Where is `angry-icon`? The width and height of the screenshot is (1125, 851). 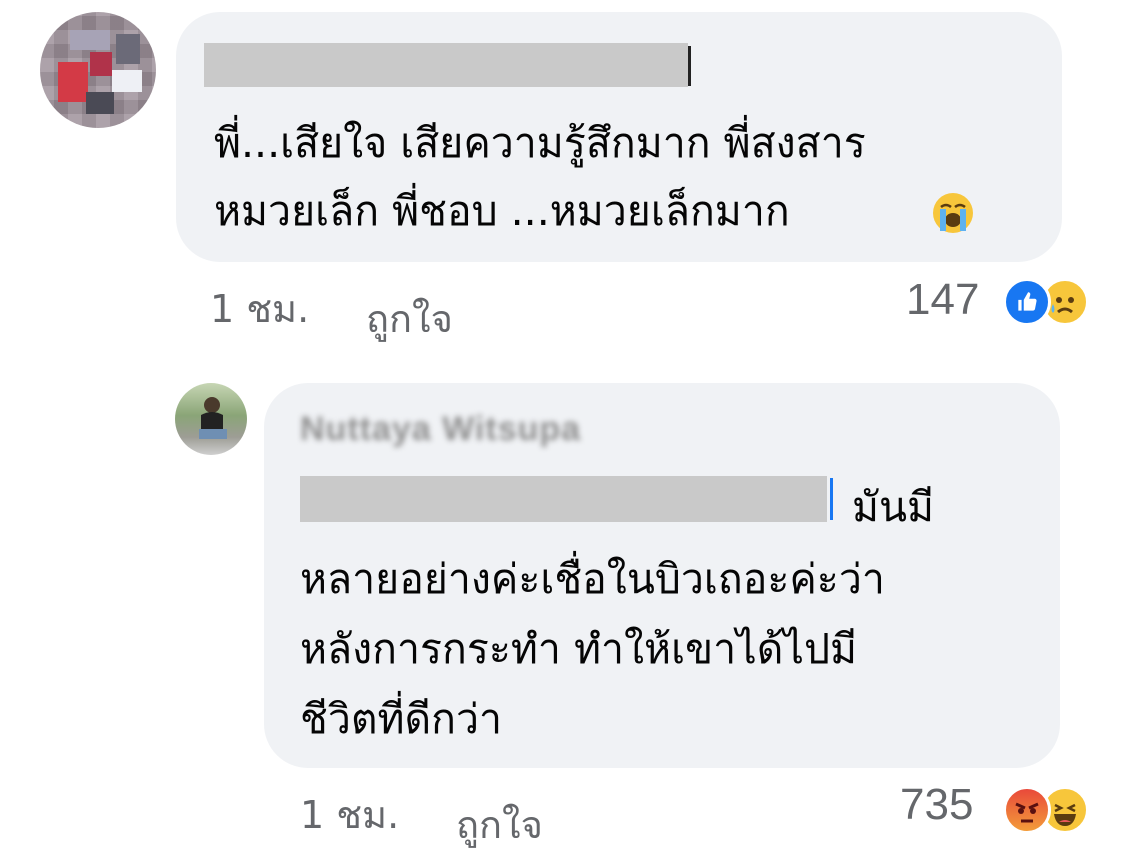 angry-icon is located at coordinates (1027, 810).